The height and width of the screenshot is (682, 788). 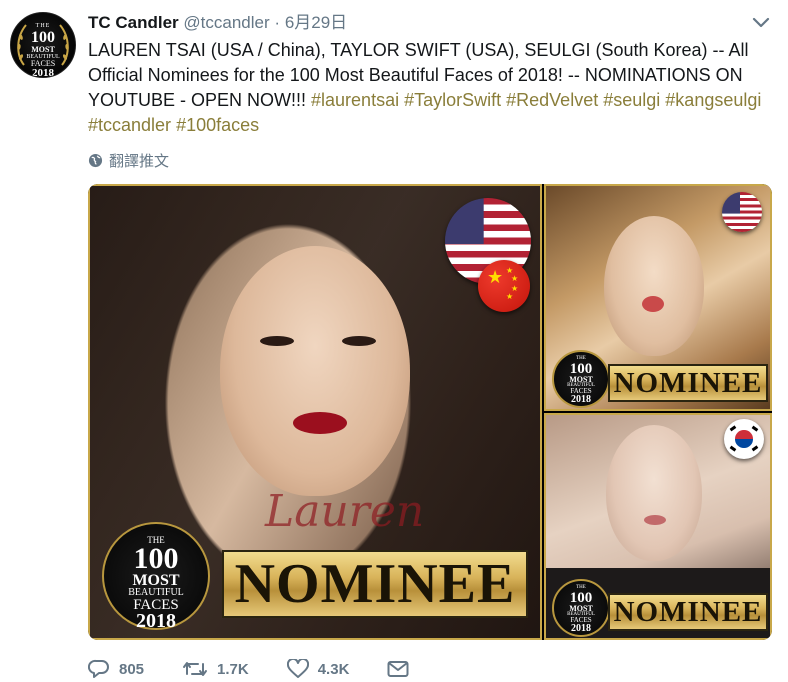 What do you see at coordinates (116, 669) in the screenshot?
I see `reply-button: 805` at bounding box center [116, 669].